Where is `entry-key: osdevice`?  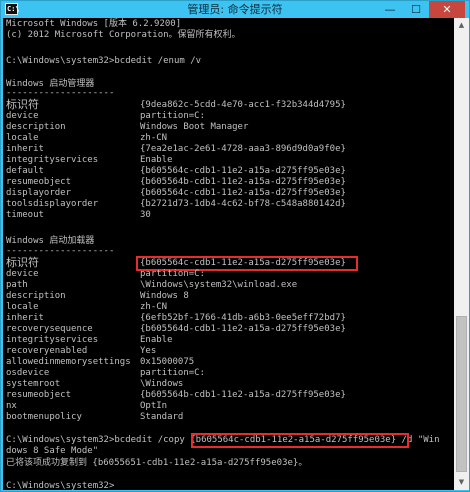
entry-key: osdevice is located at coordinates (28, 373).